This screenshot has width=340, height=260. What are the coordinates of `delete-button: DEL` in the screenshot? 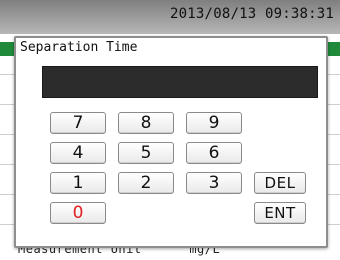 It's located at (280, 183).